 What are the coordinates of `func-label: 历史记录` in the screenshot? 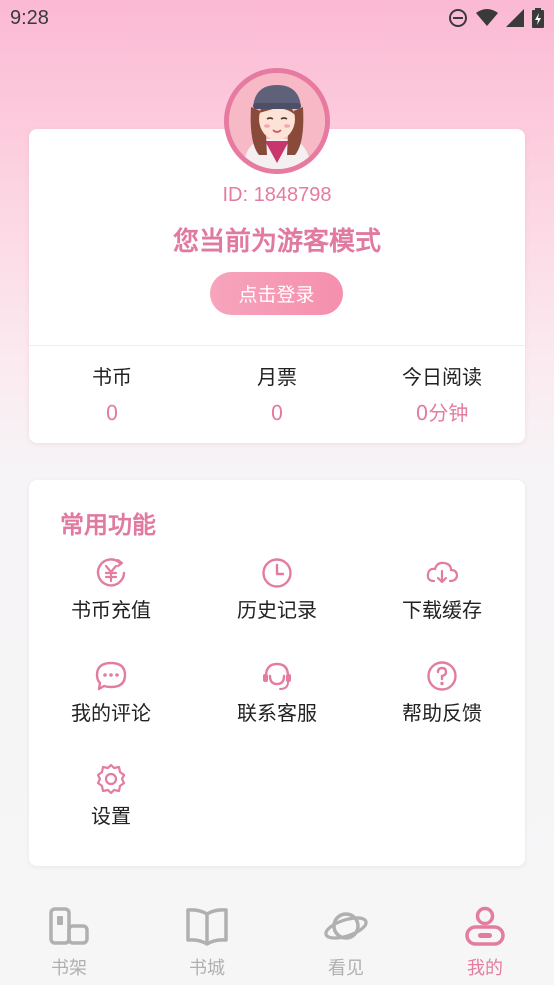 It's located at (277, 610).